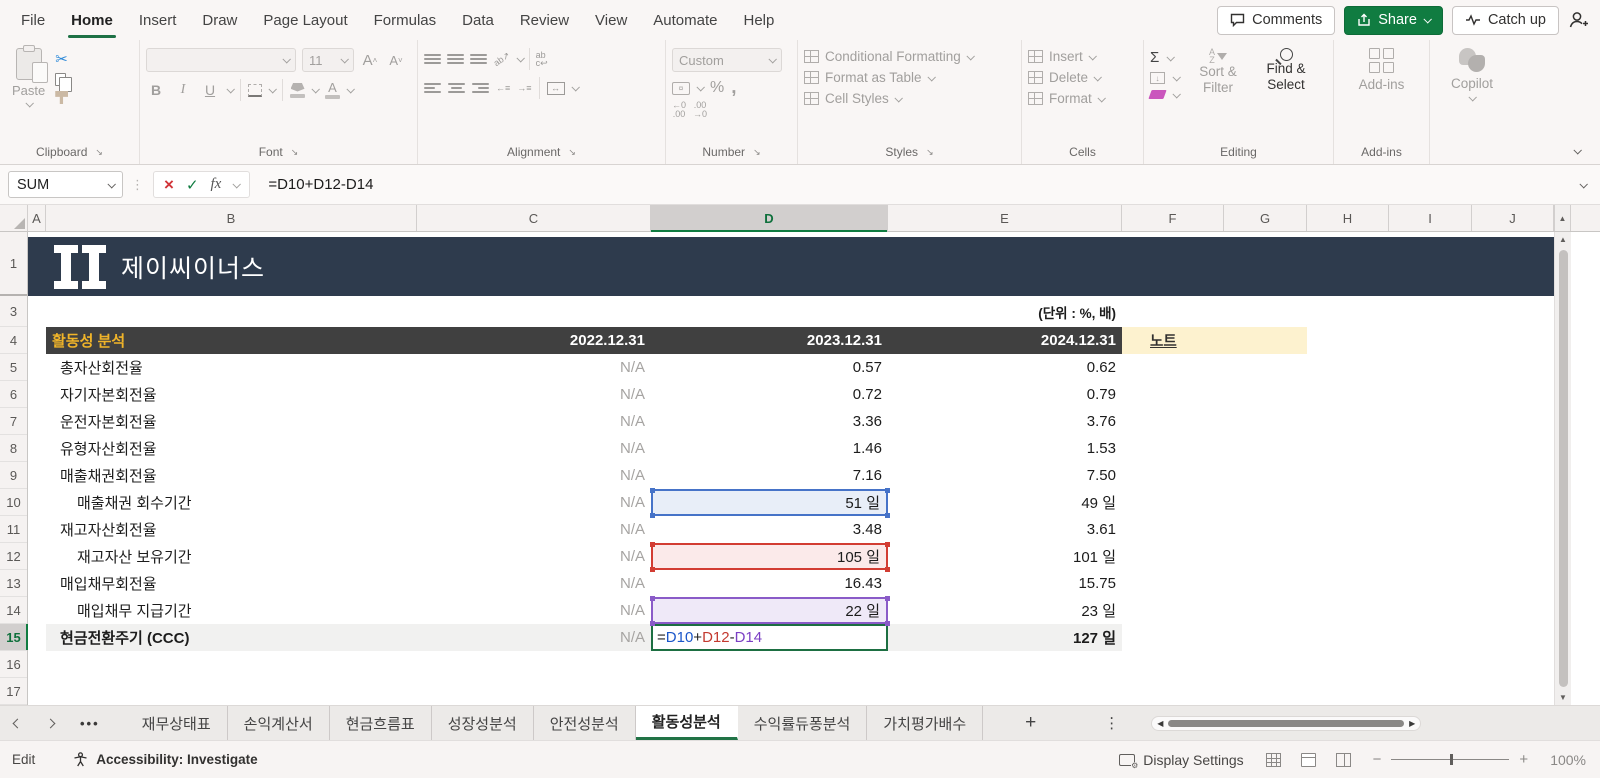 This screenshot has width=1600, height=778. I want to click on font-name-select, so click(221, 60).